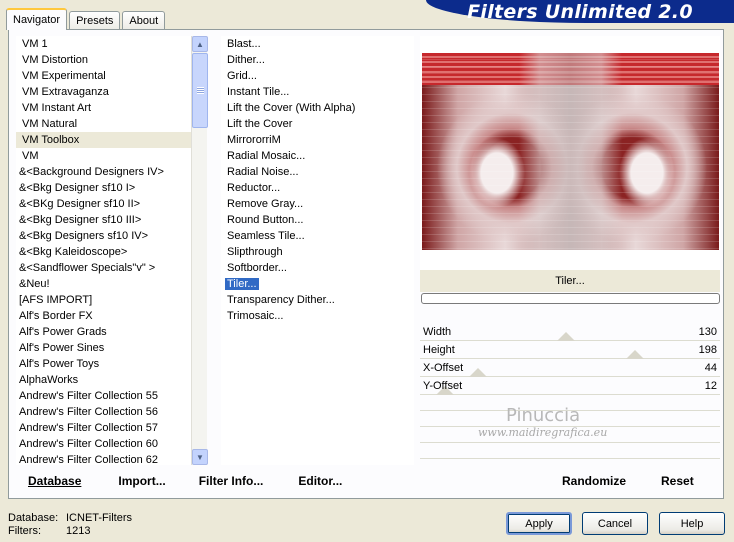  Describe the element at coordinates (439, 349) in the screenshot. I see `param-label: Height` at that location.